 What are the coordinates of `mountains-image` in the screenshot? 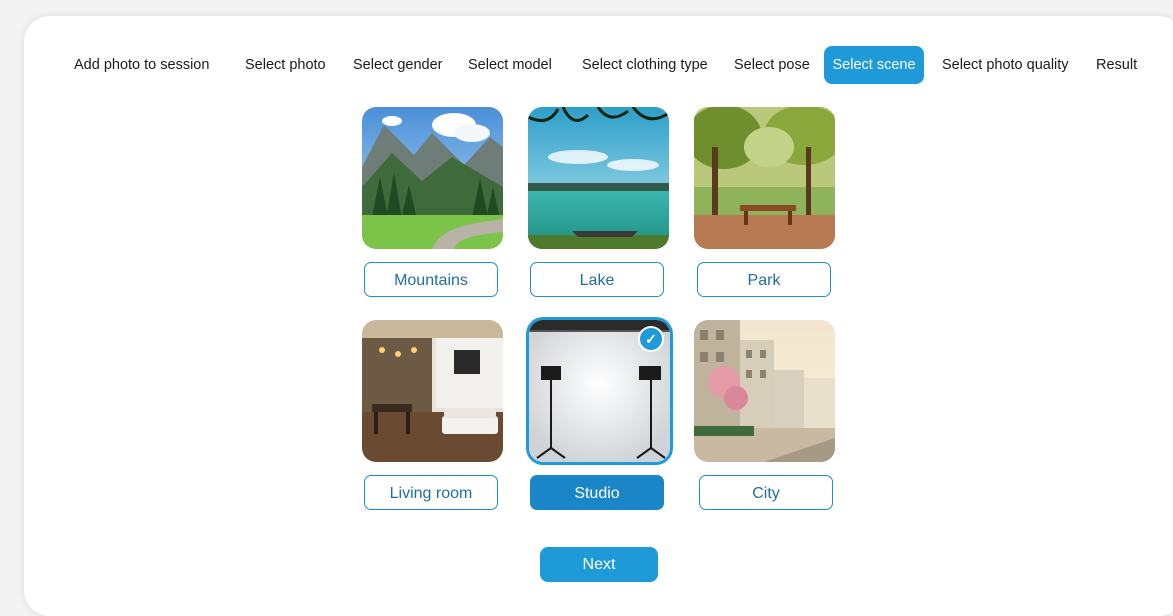 It's located at (432, 178).